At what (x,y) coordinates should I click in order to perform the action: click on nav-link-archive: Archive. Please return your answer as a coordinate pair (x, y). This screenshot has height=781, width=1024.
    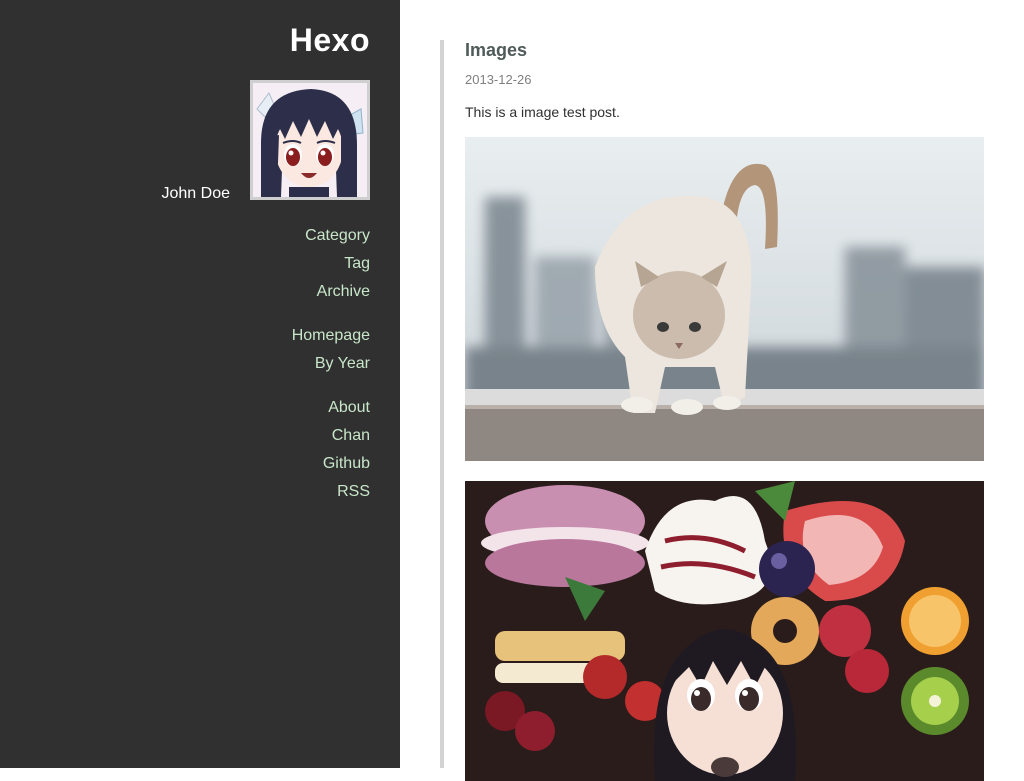
    Looking at the image, I should click on (331, 292).